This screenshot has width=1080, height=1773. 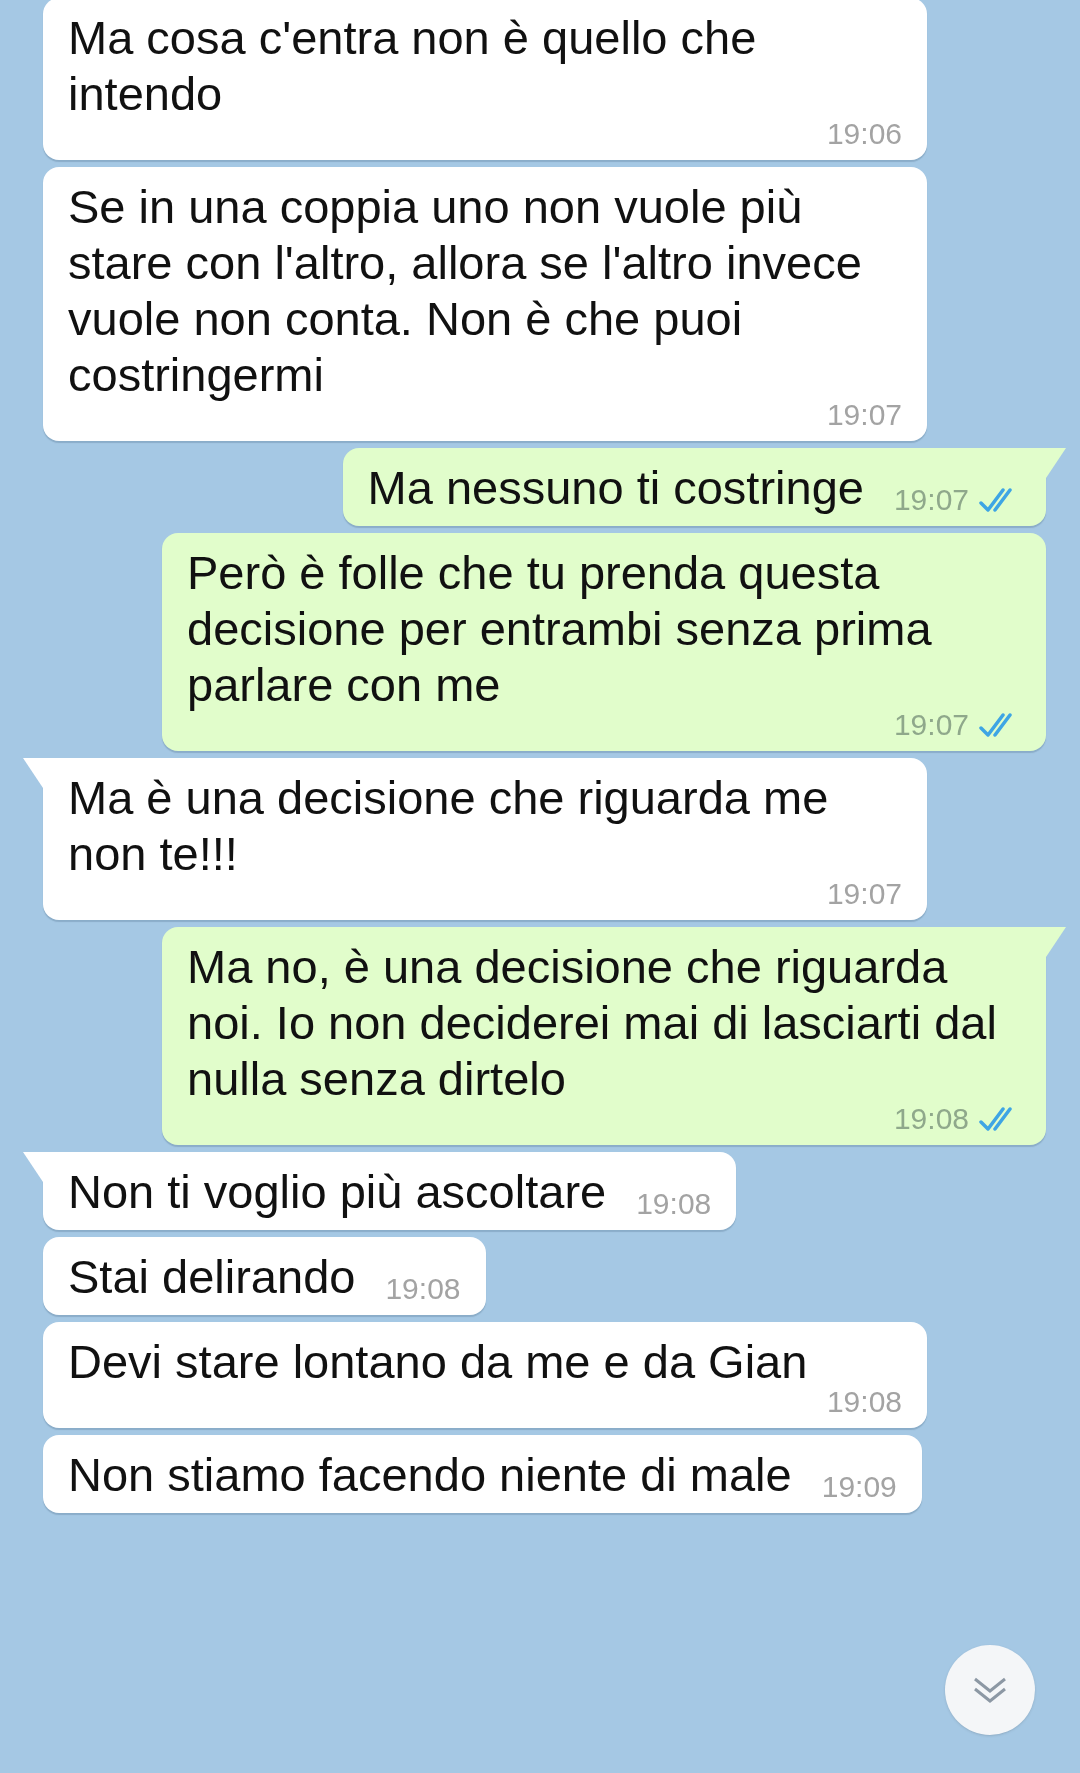 What do you see at coordinates (859, 1487) in the screenshot?
I see `message-time: 19:09` at bounding box center [859, 1487].